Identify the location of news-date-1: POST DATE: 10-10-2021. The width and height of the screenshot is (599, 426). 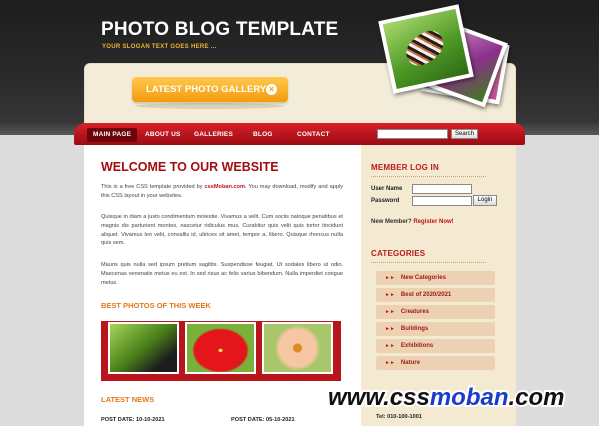
(133, 420).